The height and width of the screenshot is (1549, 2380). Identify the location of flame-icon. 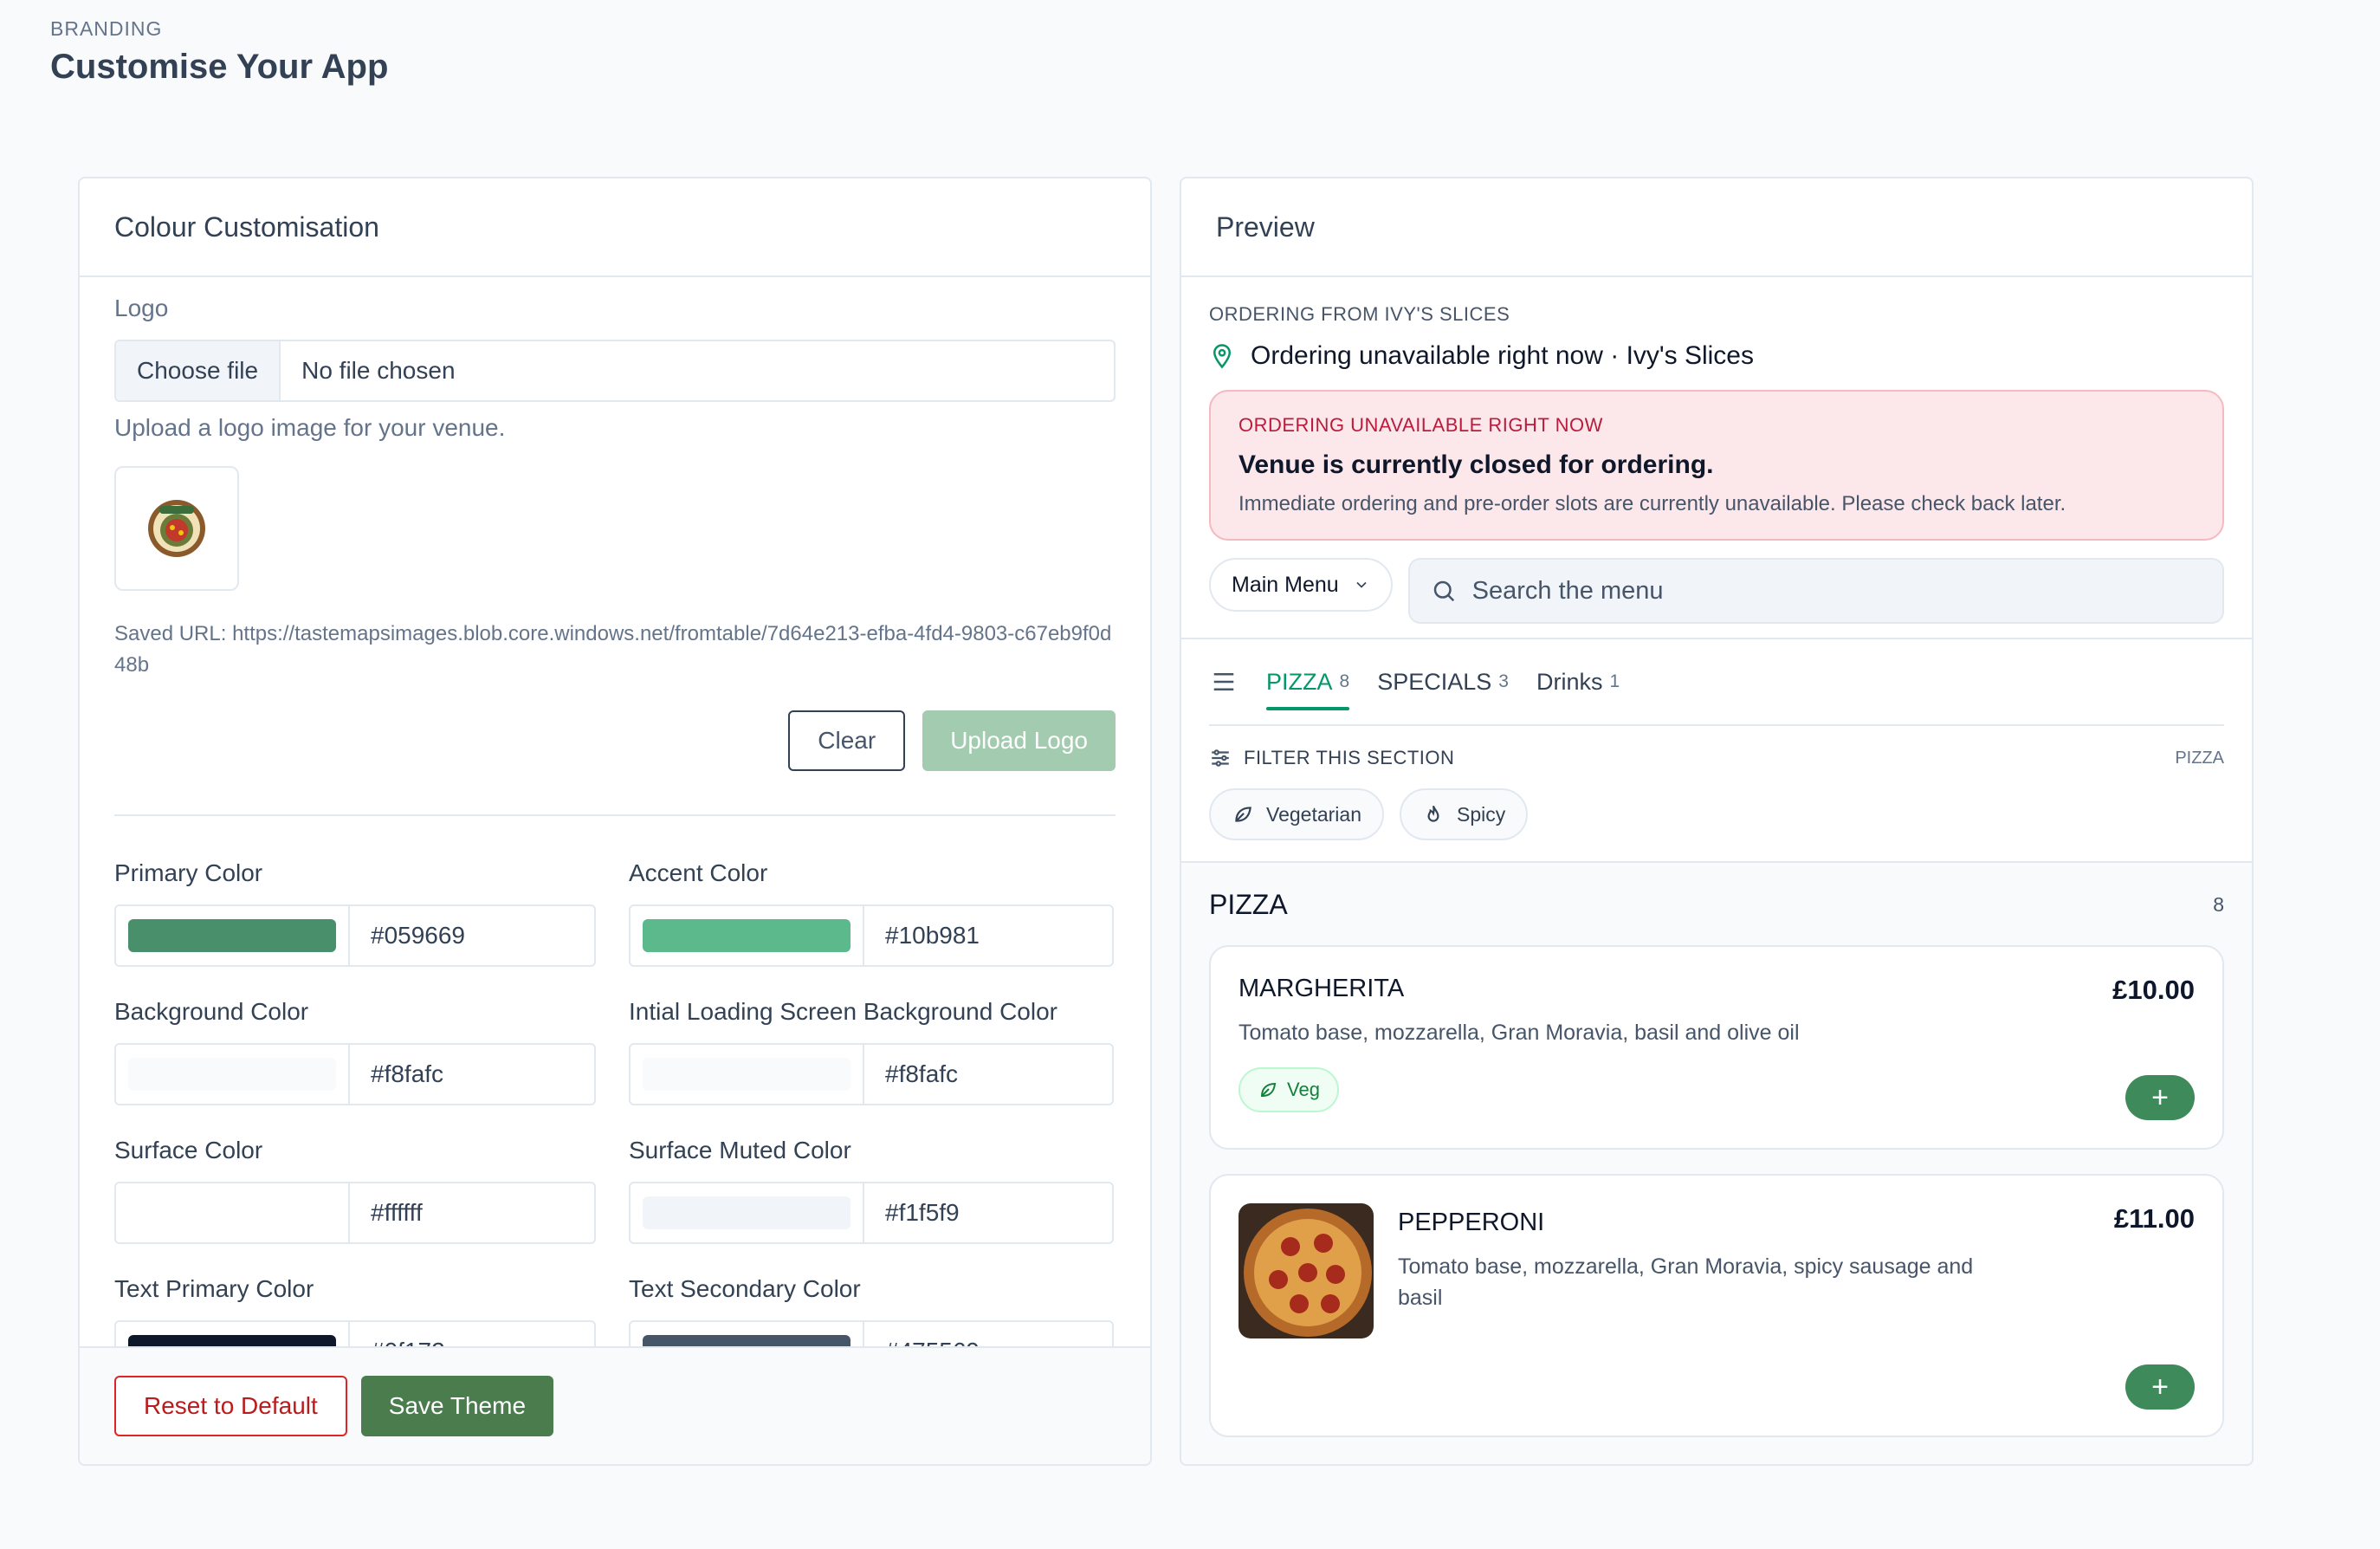
(1433, 813).